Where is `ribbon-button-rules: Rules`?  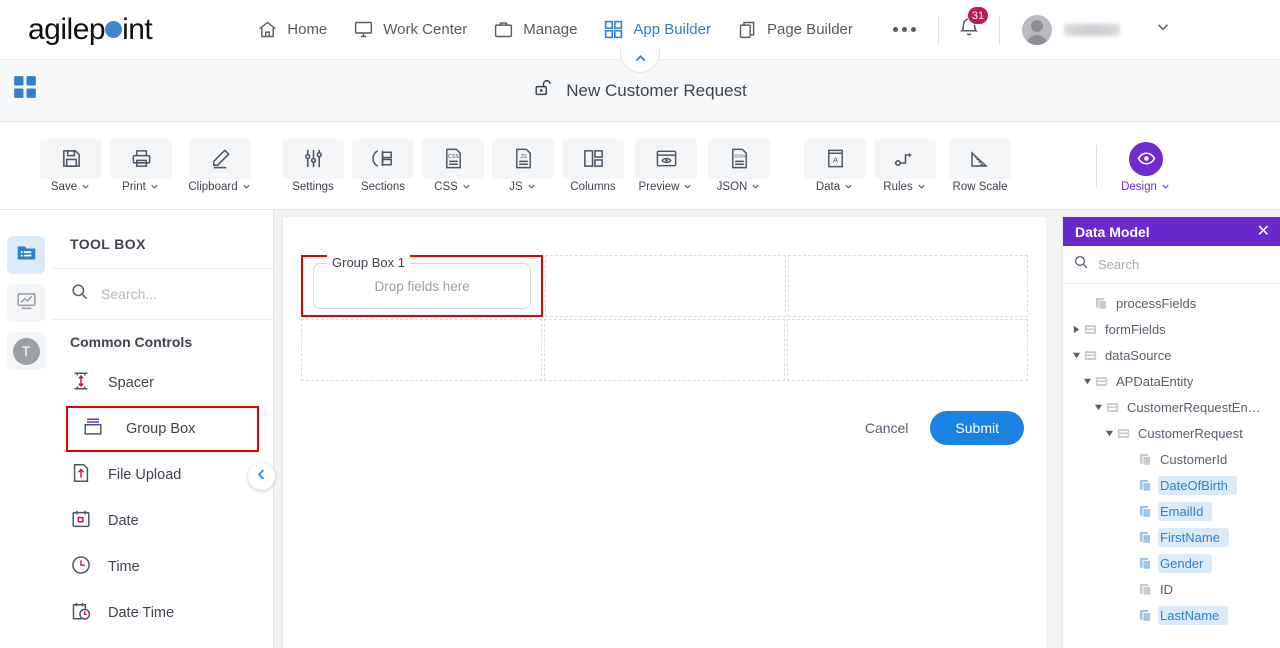
ribbon-button-rules: Rules is located at coordinates (905, 165).